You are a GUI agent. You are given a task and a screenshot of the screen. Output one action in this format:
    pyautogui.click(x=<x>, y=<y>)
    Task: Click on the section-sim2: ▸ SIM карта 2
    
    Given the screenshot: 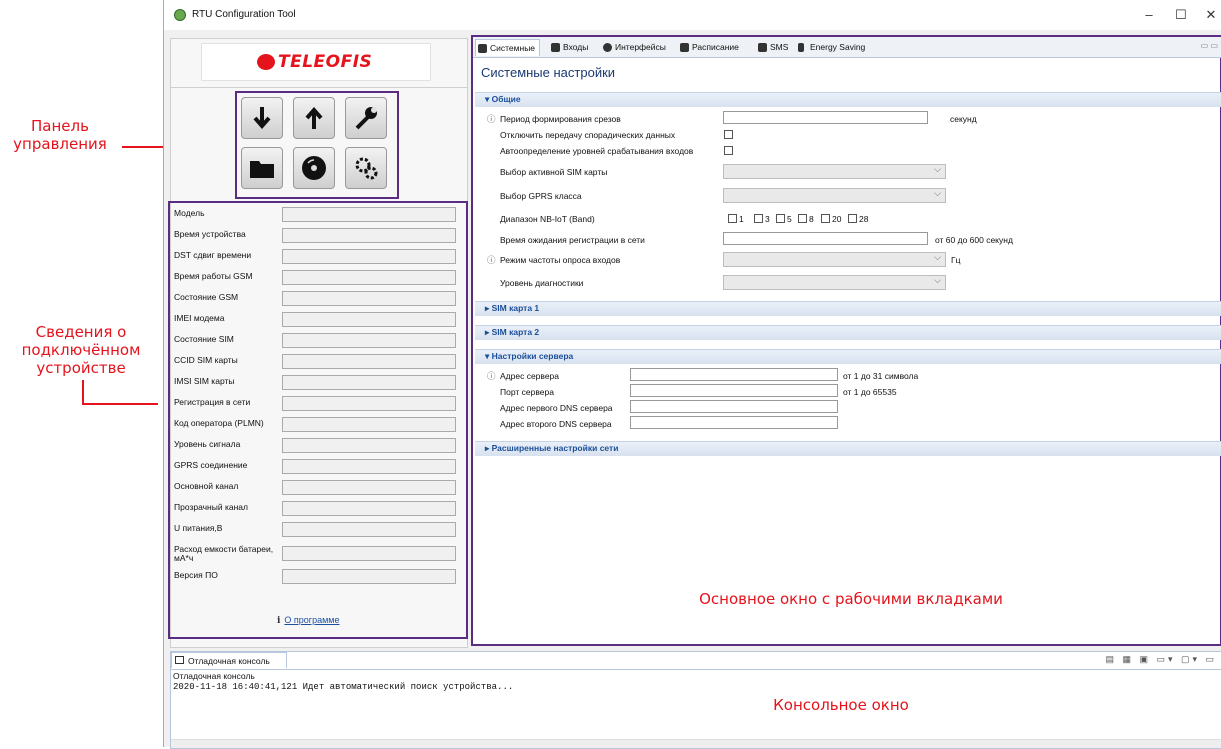 What is the action you would take?
    pyautogui.click(x=848, y=332)
    